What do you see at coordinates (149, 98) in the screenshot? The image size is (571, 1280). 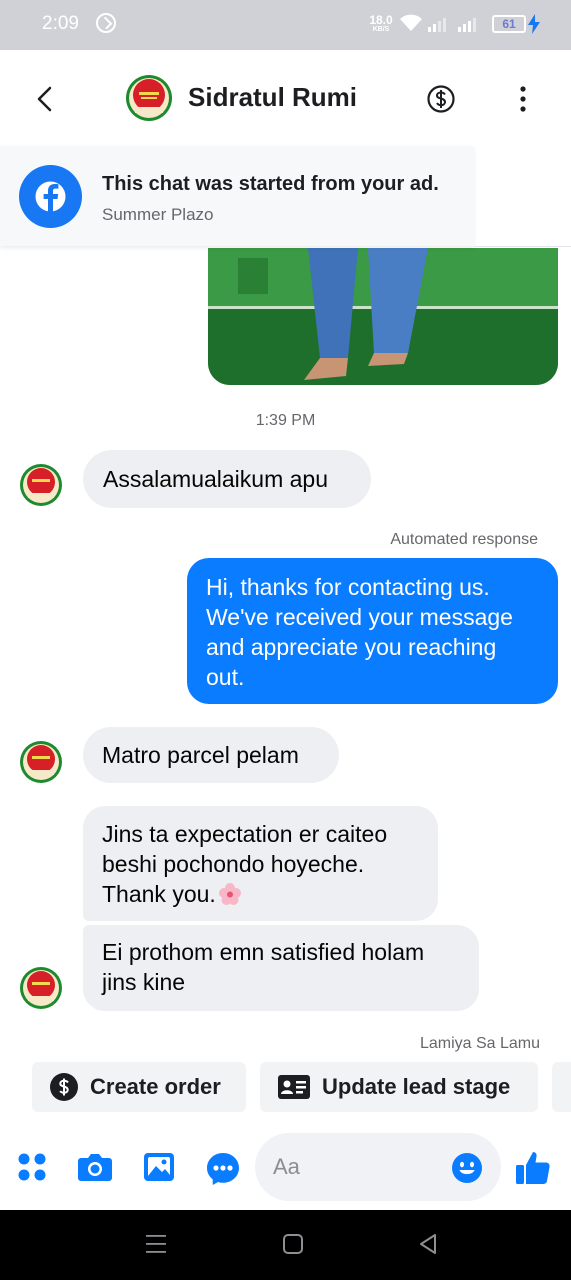 I see `contact-avatar` at bounding box center [149, 98].